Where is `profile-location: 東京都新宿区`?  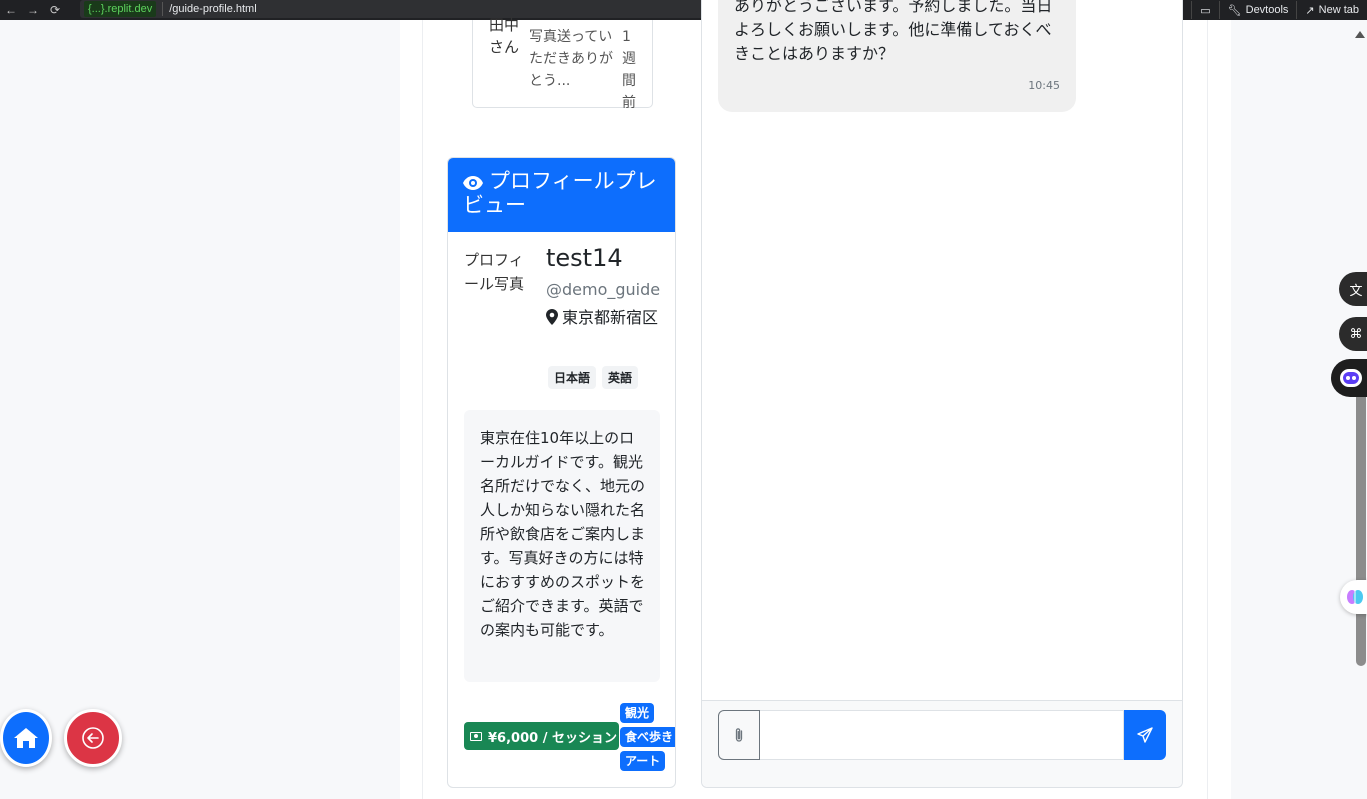 profile-location: 東京都新宿区 is located at coordinates (606, 318).